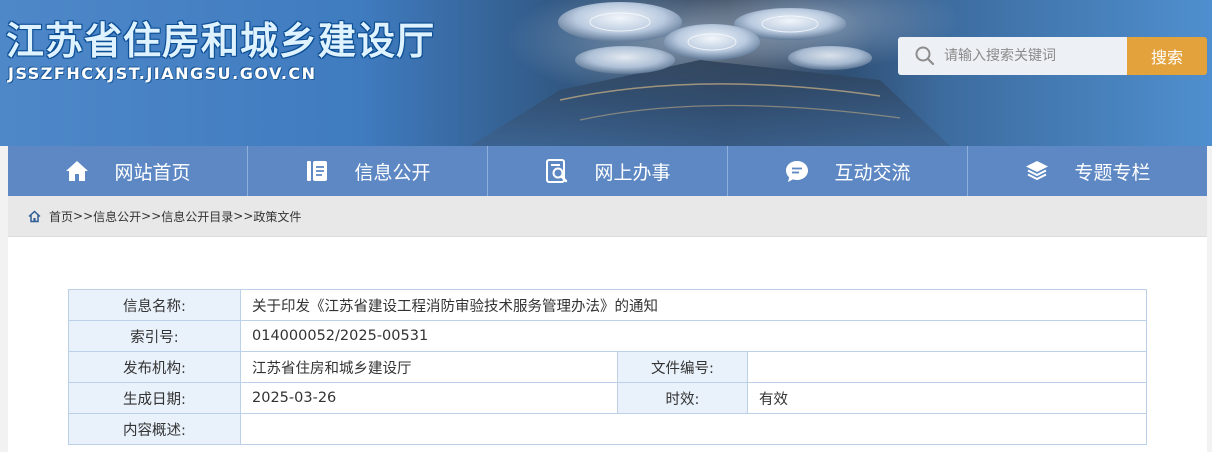 This screenshot has width=1212, height=452. Describe the element at coordinates (162, 73) in the screenshot. I see `site-domain: JSSZFHCXJST.JIANGSU.GOV.CN` at that location.